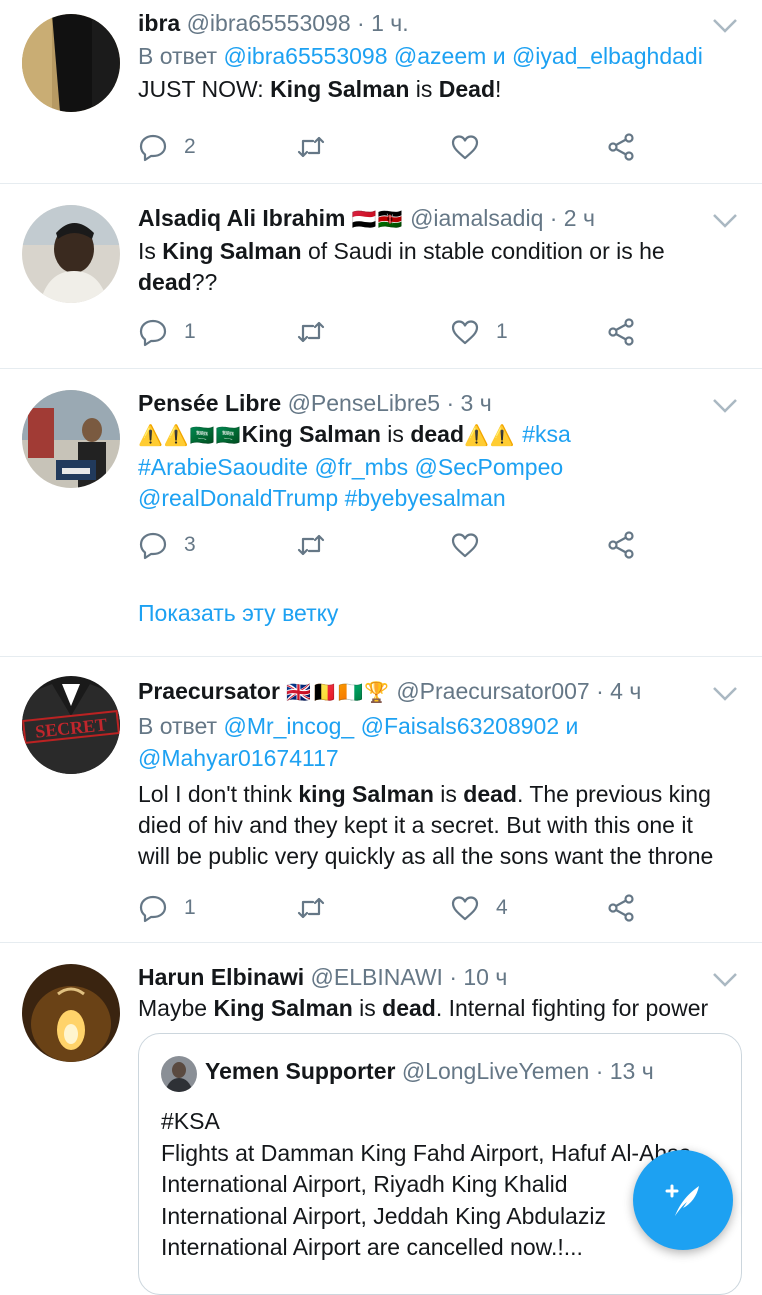 The height and width of the screenshot is (1295, 762). I want to click on like-button: 1, so click(479, 332).